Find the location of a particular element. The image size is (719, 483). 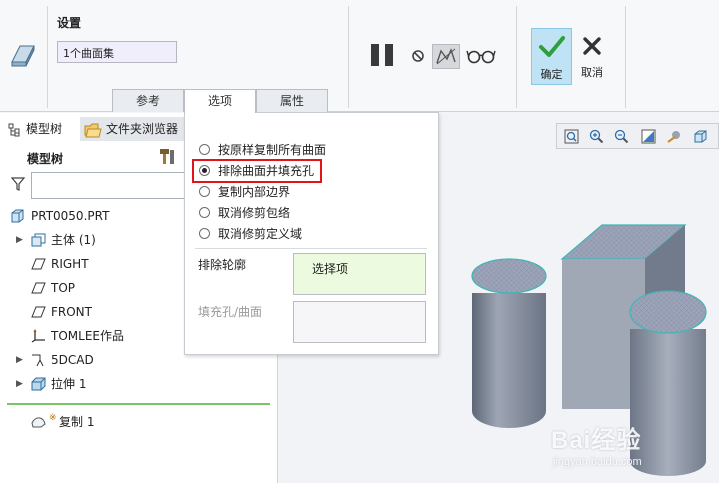

copy-surface-icon is located at coordinates (38, 422).